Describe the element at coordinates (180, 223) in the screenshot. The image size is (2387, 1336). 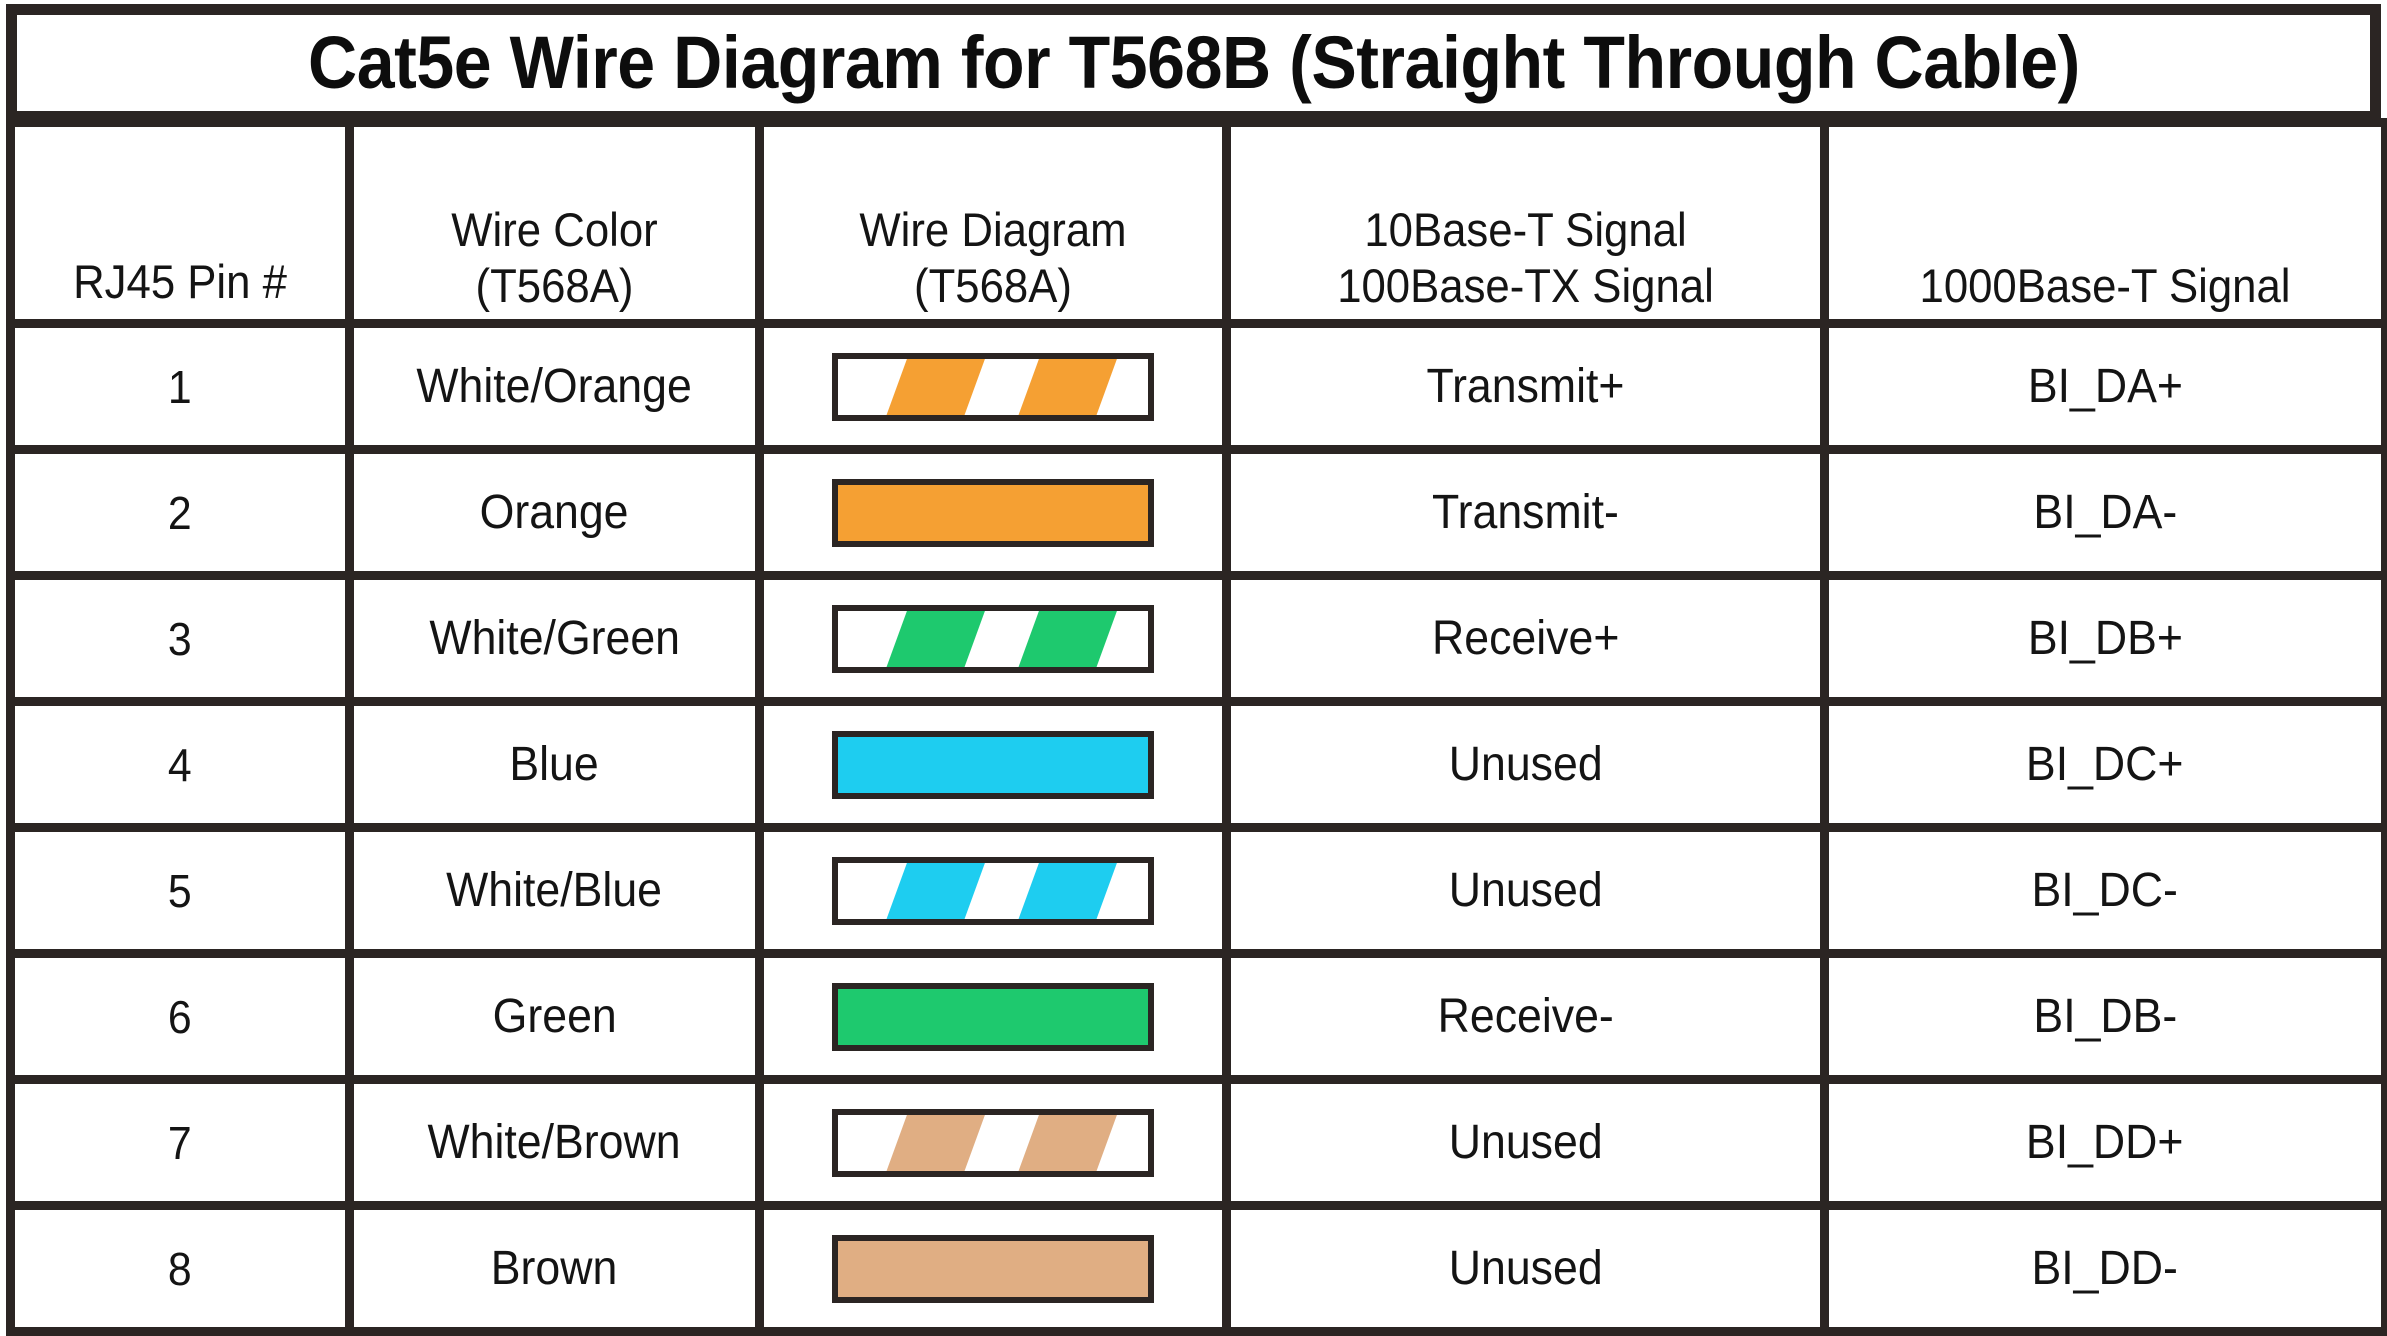
I see `column-header-pin: RJ45 Pin #` at that location.